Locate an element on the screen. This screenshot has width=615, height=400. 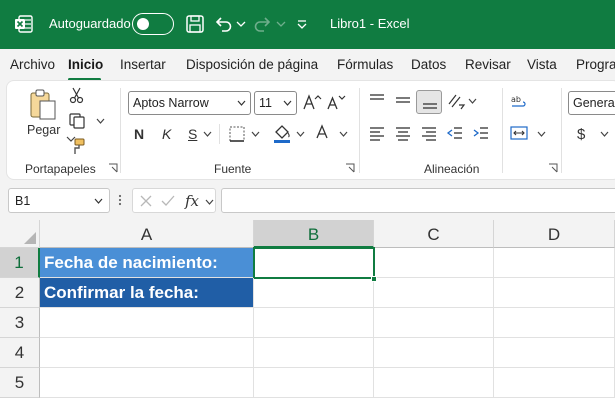
alignment-launcher-icon is located at coordinates (553, 168).